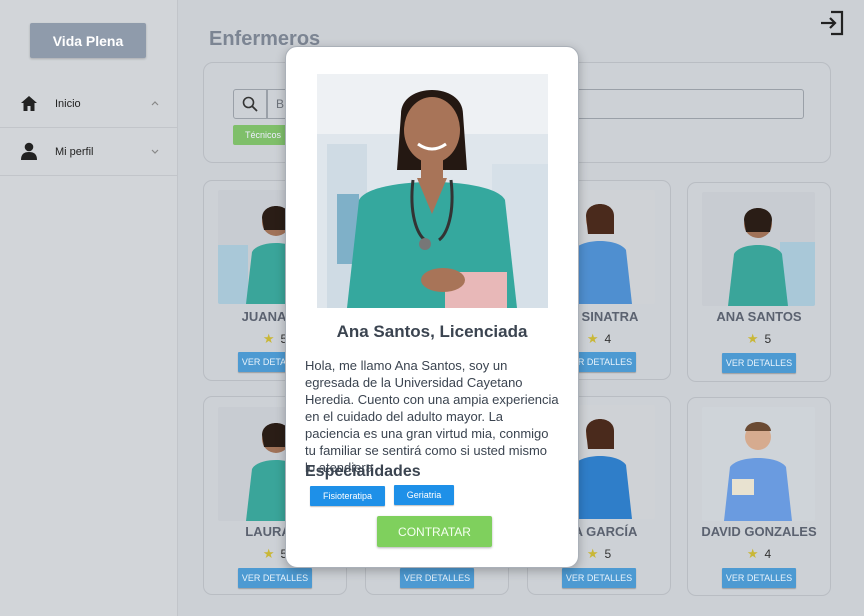 This screenshot has height=616, width=864. I want to click on specialties-heading: Especialidades, so click(363, 471).